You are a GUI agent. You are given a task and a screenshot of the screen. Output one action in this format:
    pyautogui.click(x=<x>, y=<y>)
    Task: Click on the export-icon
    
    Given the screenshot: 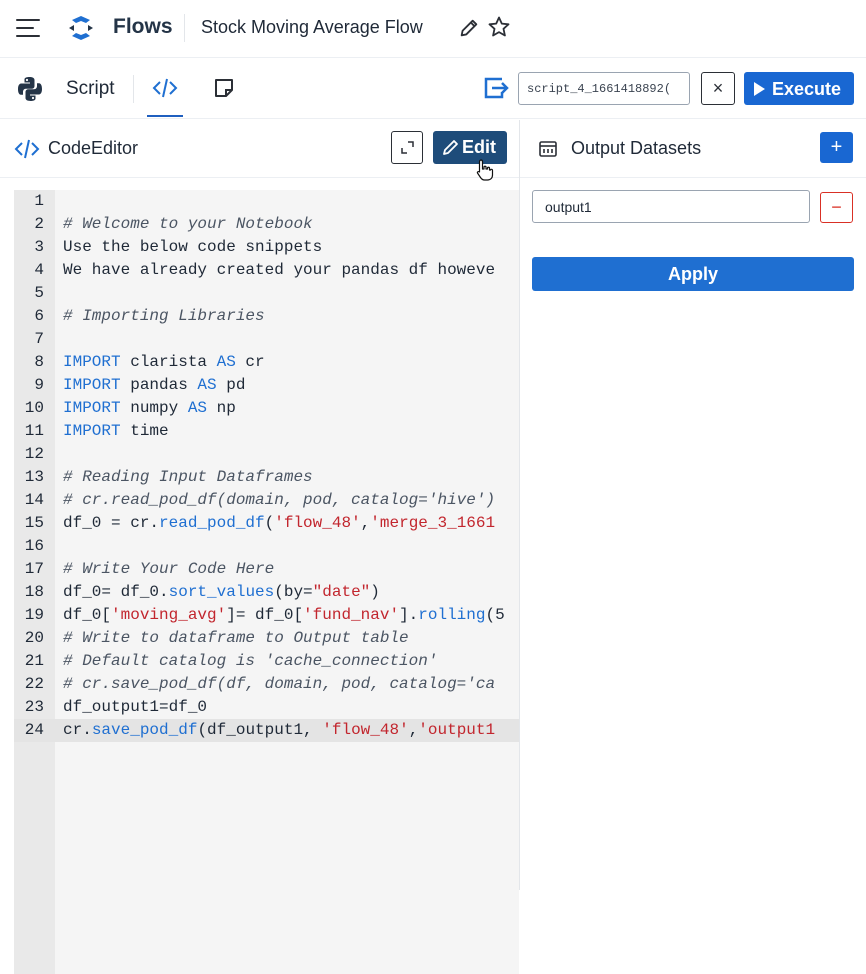 What is the action you would take?
    pyautogui.click(x=496, y=88)
    